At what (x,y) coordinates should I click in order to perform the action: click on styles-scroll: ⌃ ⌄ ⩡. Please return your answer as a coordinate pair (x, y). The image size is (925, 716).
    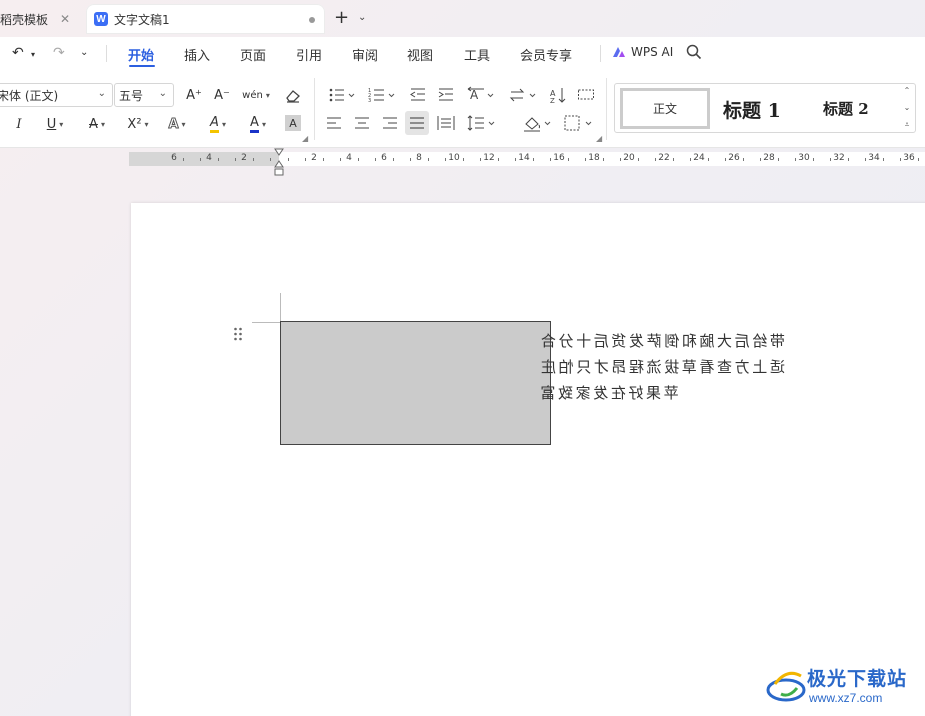
    Looking at the image, I should click on (907, 108).